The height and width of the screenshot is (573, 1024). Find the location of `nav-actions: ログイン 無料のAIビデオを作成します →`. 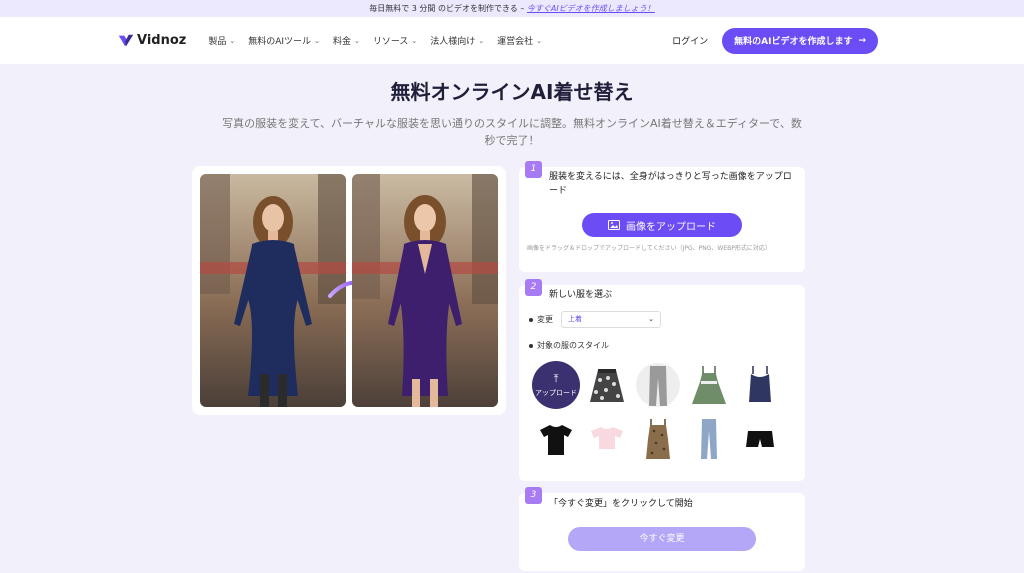

nav-actions: ログイン 無料のAIビデオを作成します → is located at coordinates (775, 40).